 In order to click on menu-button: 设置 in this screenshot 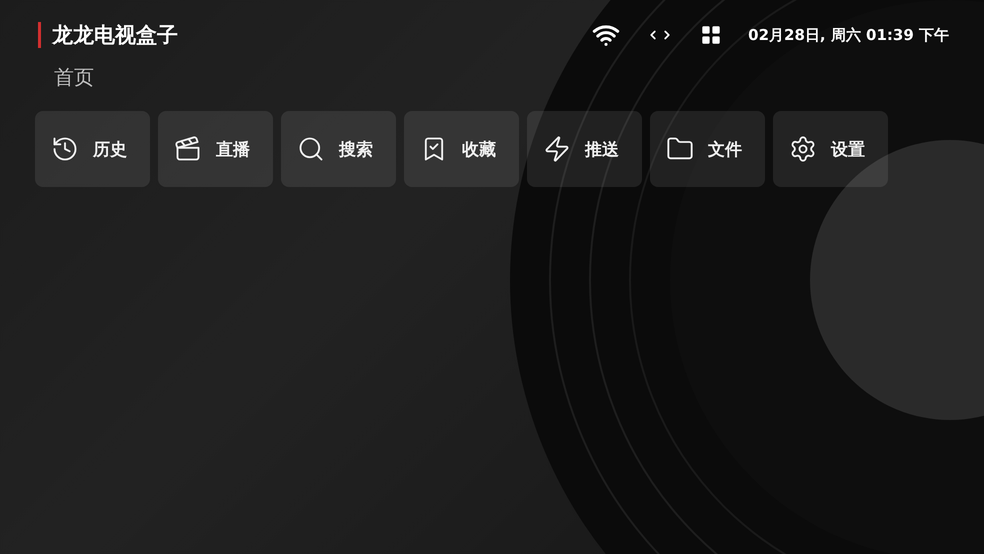, I will do `click(830, 149)`.